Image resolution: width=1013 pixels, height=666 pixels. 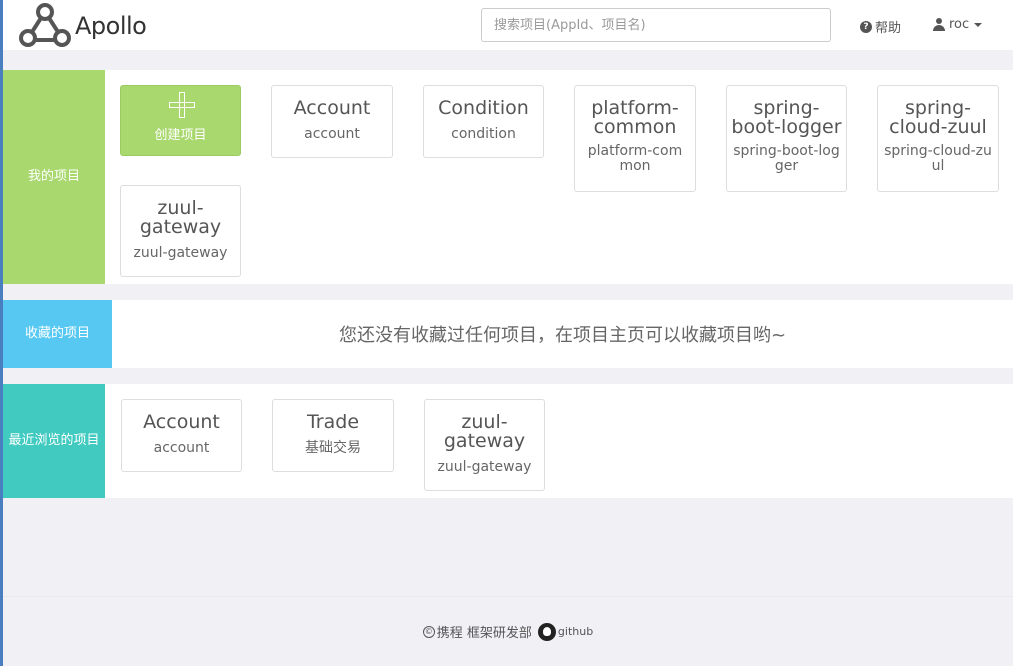 I want to click on project-card: spring-boot-logger spring-boot-logger, so click(x=786, y=138).